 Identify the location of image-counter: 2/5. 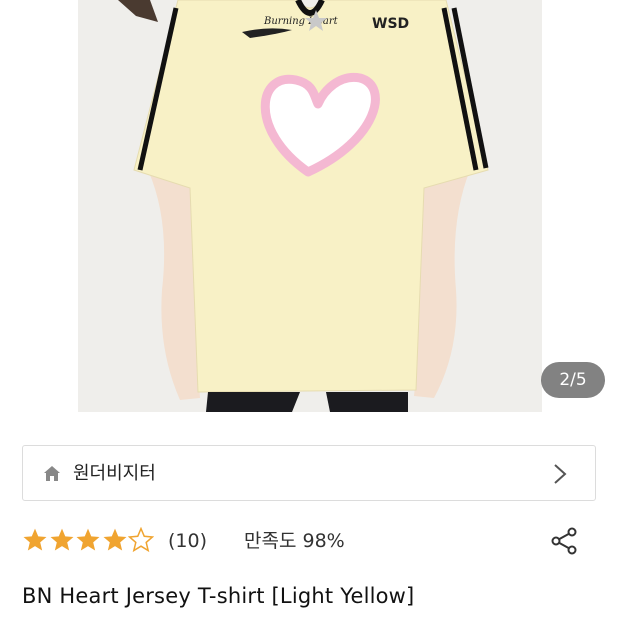
(573, 380).